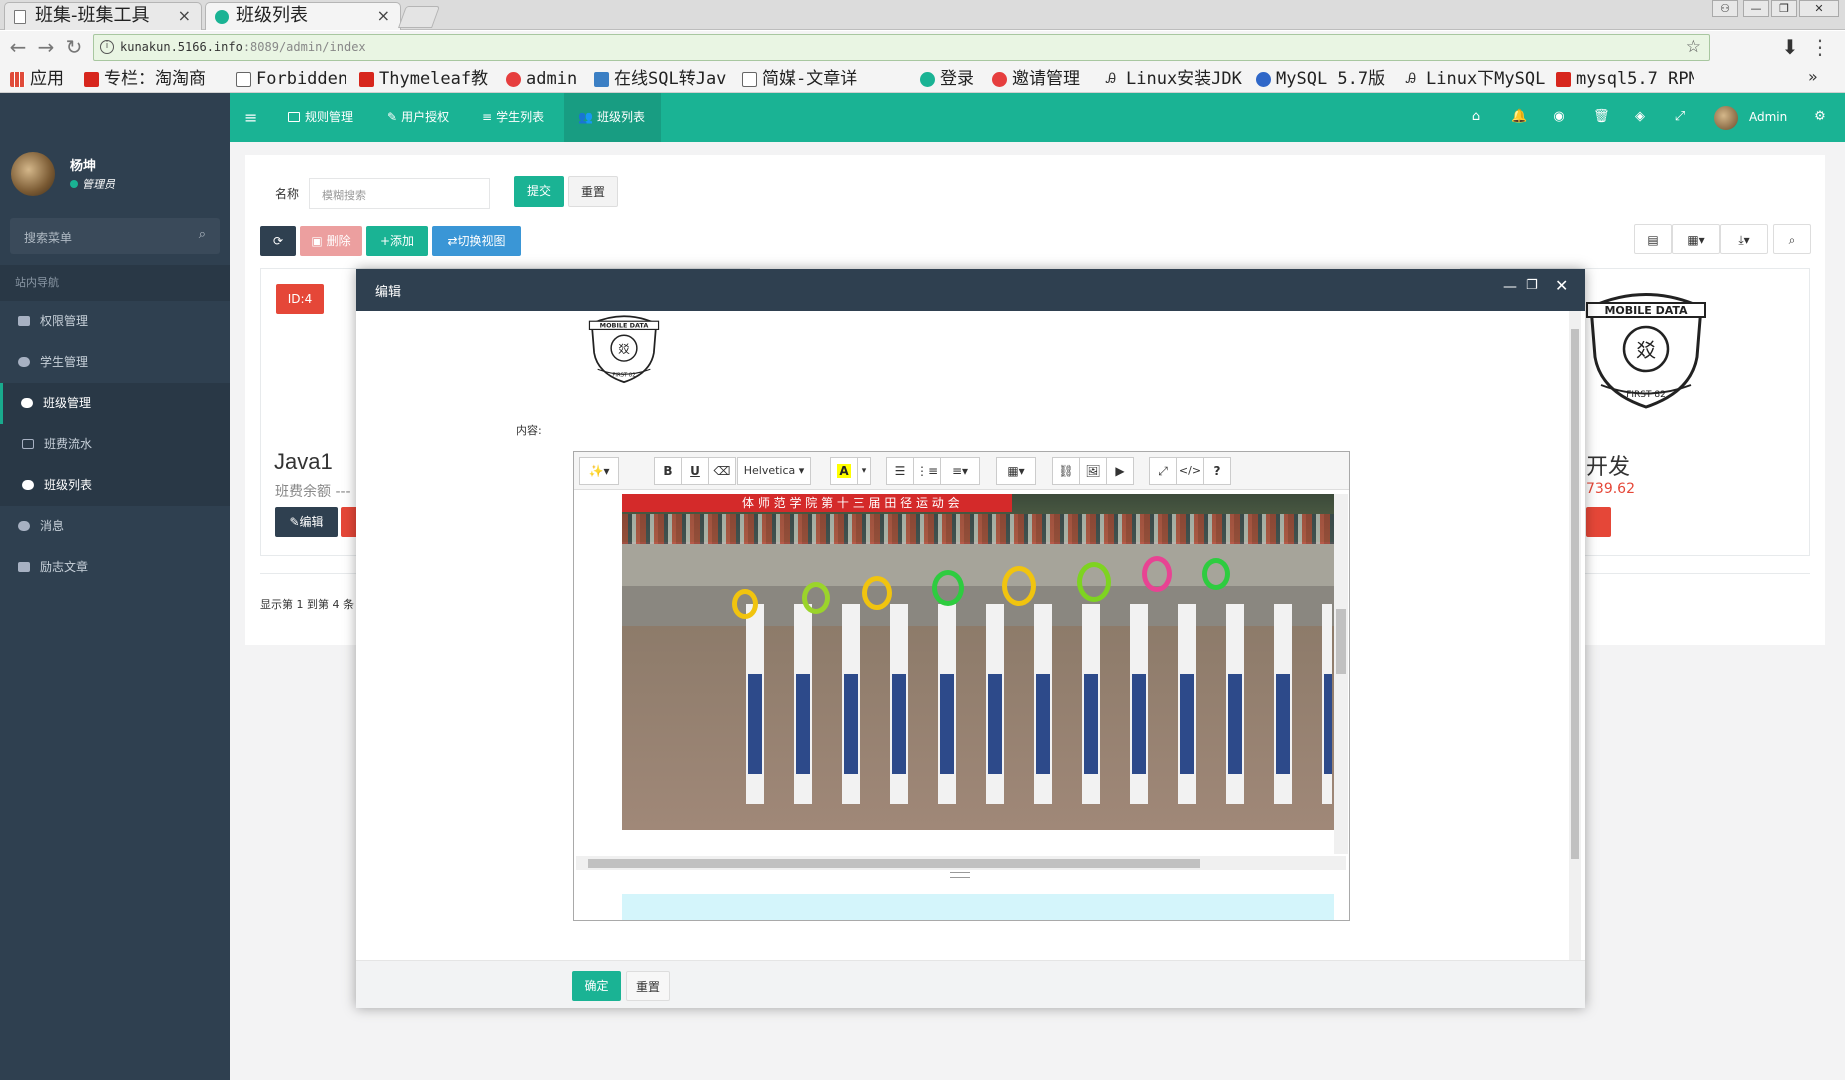 Image resolution: width=1845 pixels, height=1080 pixels. What do you see at coordinates (18, 48) in the screenshot?
I see `back-icon: ←` at bounding box center [18, 48].